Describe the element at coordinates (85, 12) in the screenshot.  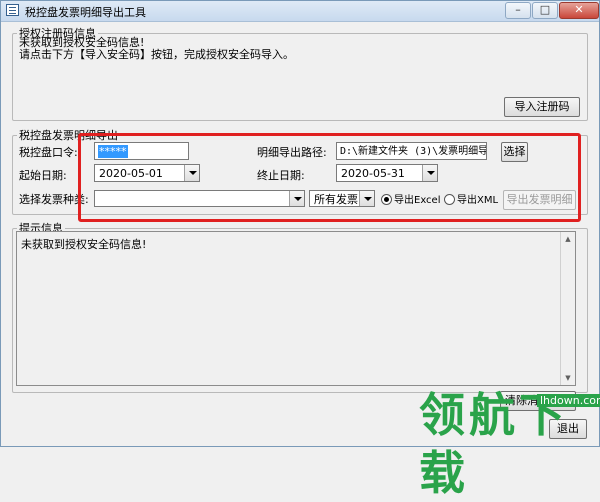
I see `window-title: 税控盘发票明细导出工具` at that location.